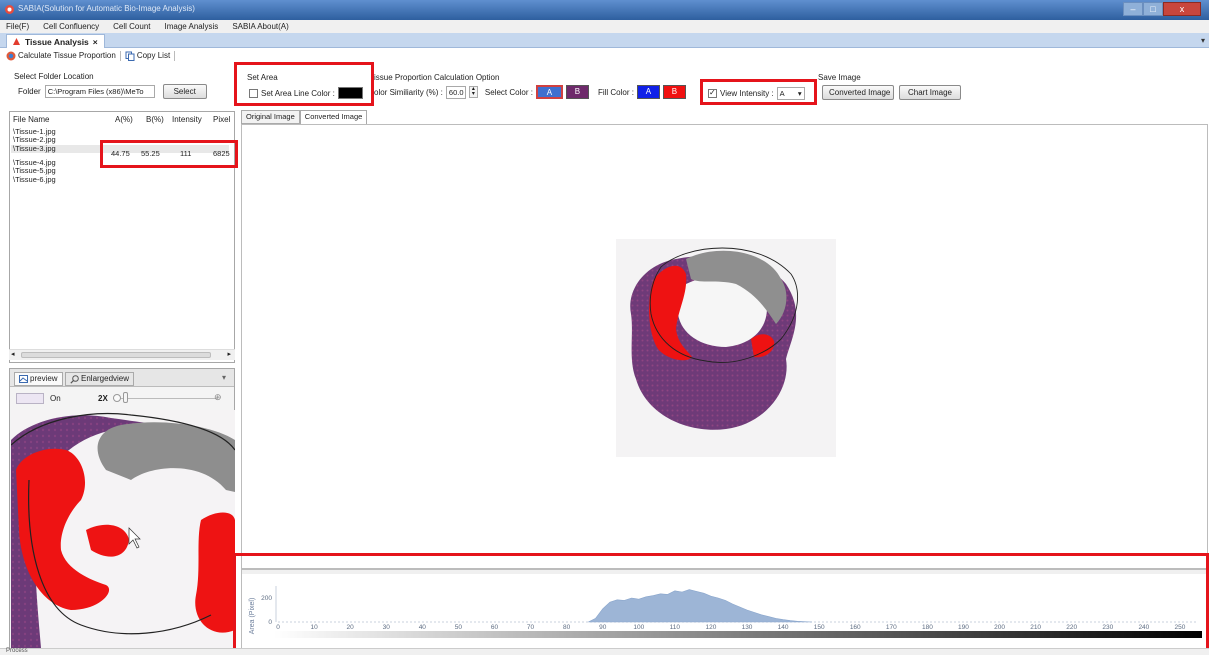 The width and height of the screenshot is (1209, 655). Describe the element at coordinates (615, 92) in the screenshot. I see `fill-color-label: Fill Color :` at that location.